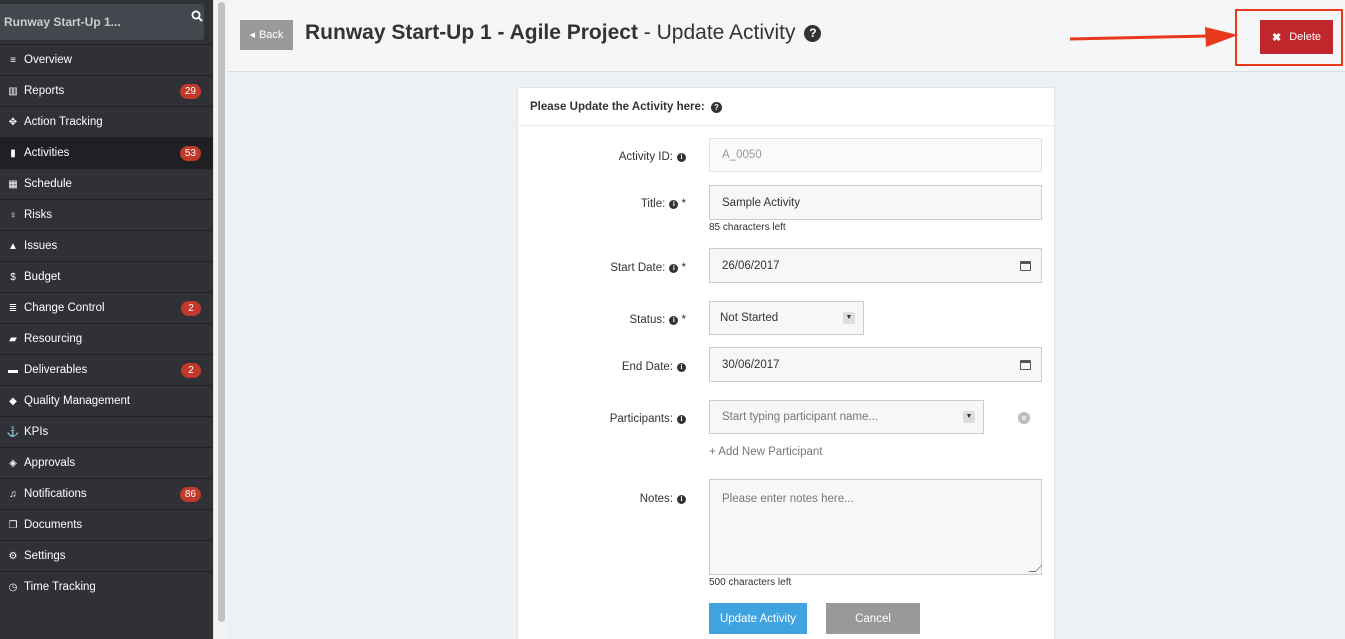 The height and width of the screenshot is (639, 1345). What do you see at coordinates (106, 307) in the screenshot?
I see `sidebar-item-change-control: ≣ Change Control 2` at bounding box center [106, 307].